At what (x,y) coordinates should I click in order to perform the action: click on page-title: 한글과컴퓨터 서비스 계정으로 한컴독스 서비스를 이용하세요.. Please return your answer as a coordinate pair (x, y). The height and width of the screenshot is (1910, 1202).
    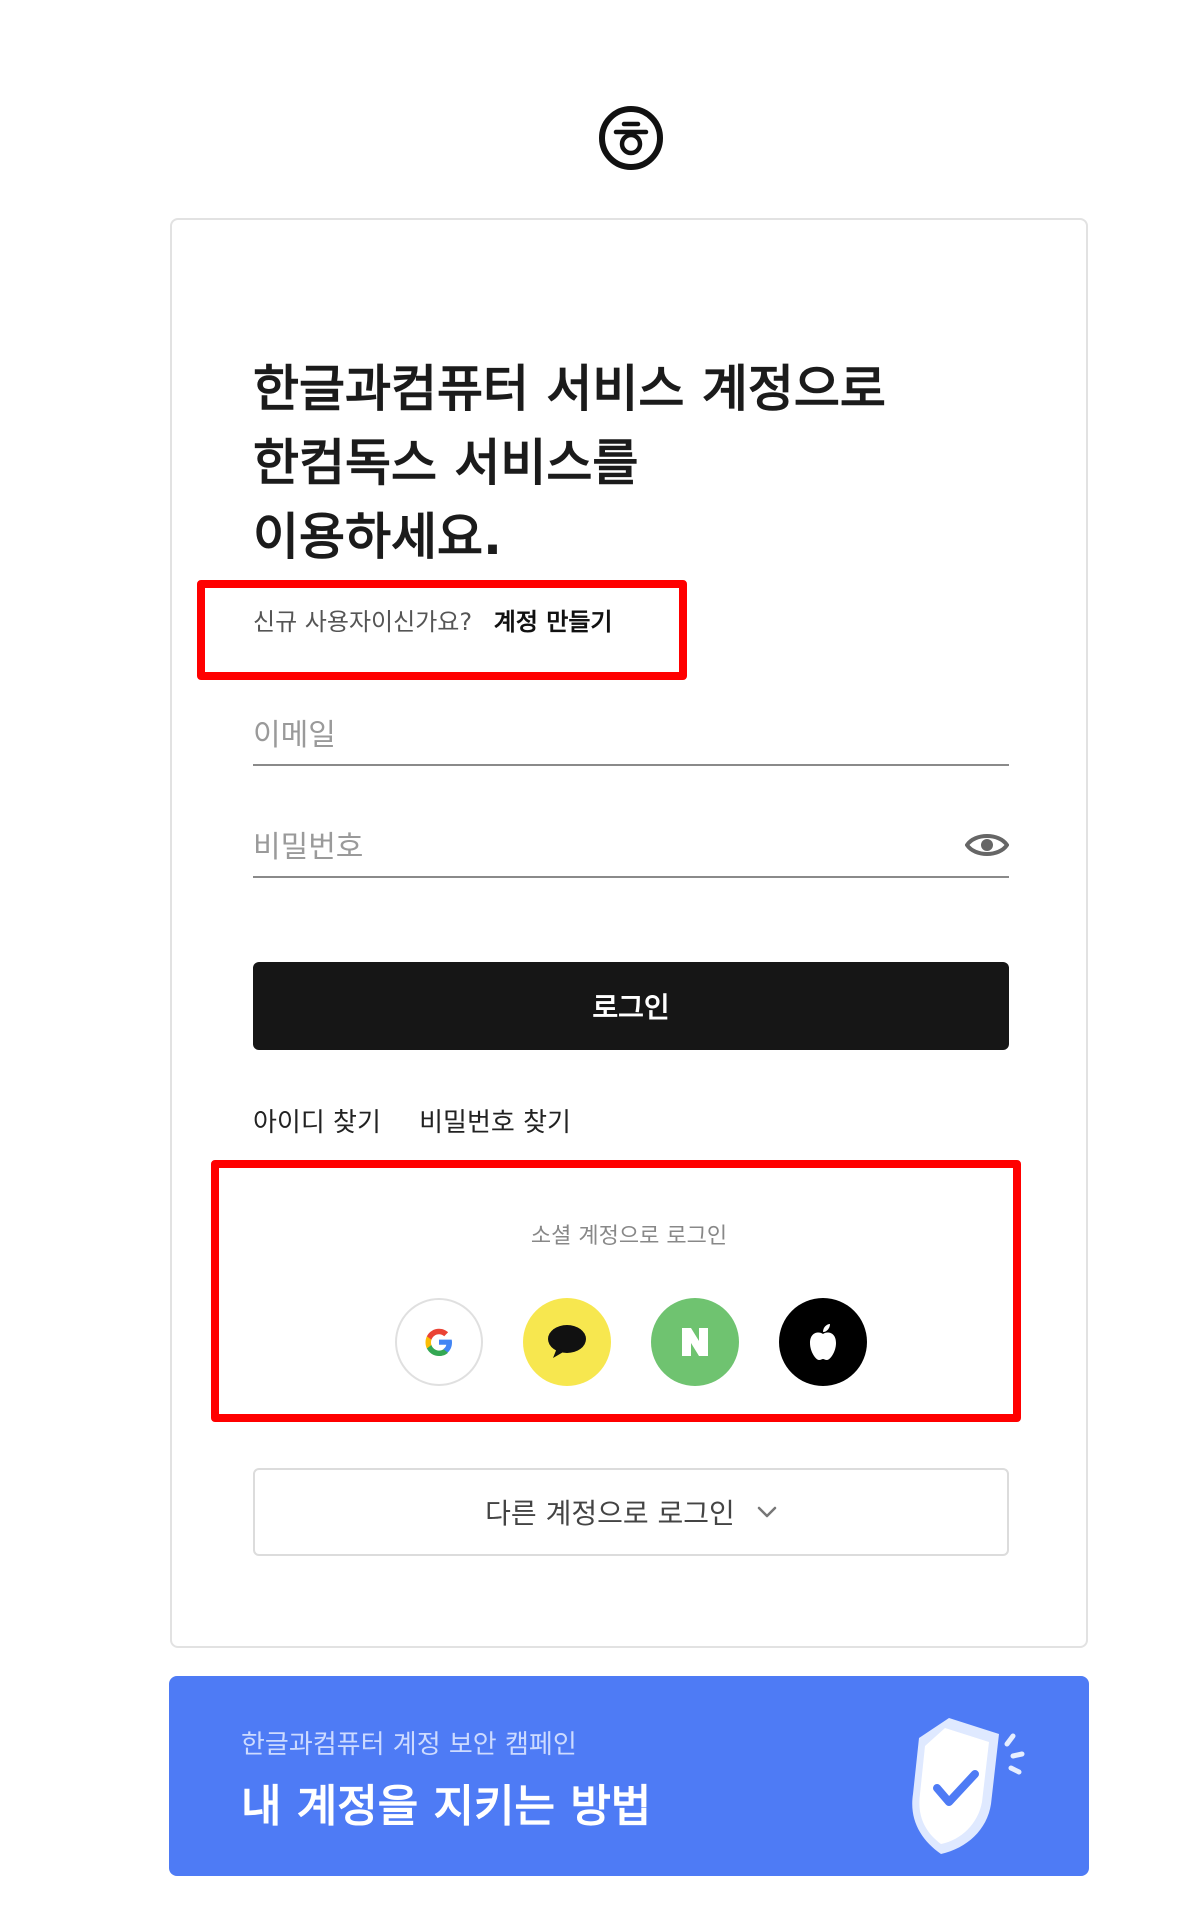
    Looking at the image, I should click on (633, 463).